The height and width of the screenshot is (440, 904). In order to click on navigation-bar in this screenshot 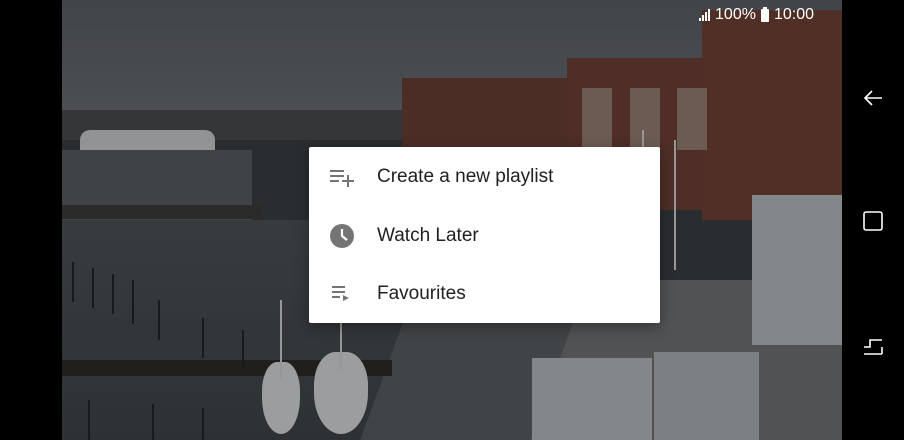, I will do `click(873, 220)`.